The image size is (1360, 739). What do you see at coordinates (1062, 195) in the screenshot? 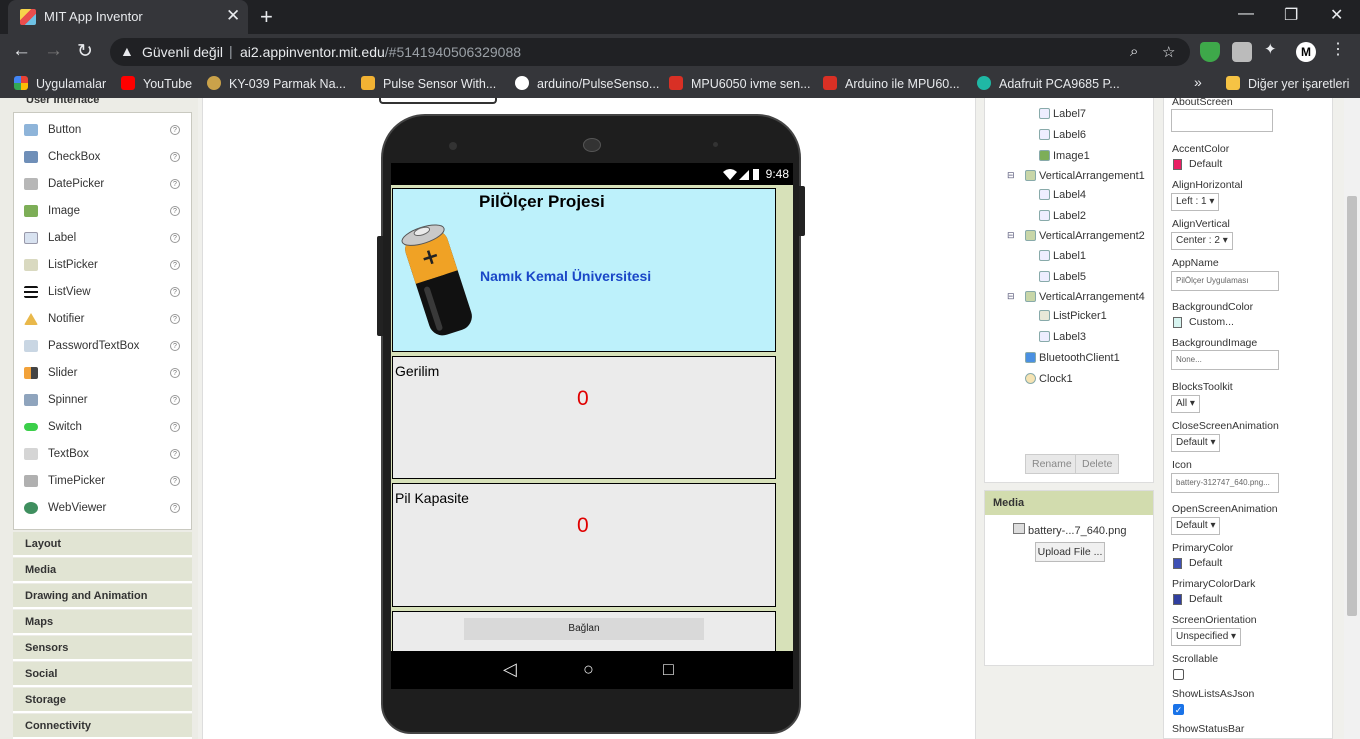
I see `tree-item-label4: Label4` at bounding box center [1062, 195].